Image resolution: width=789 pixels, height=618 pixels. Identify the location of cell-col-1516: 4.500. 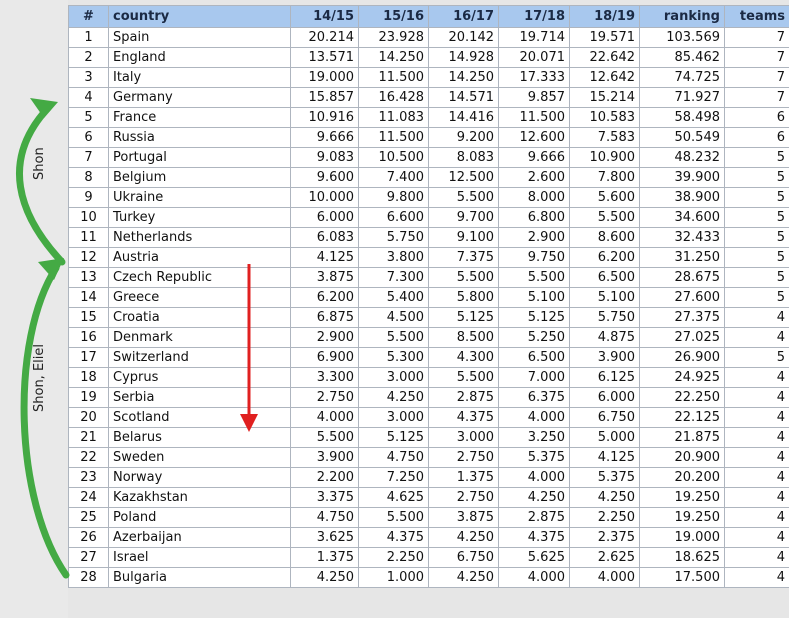
(393, 317).